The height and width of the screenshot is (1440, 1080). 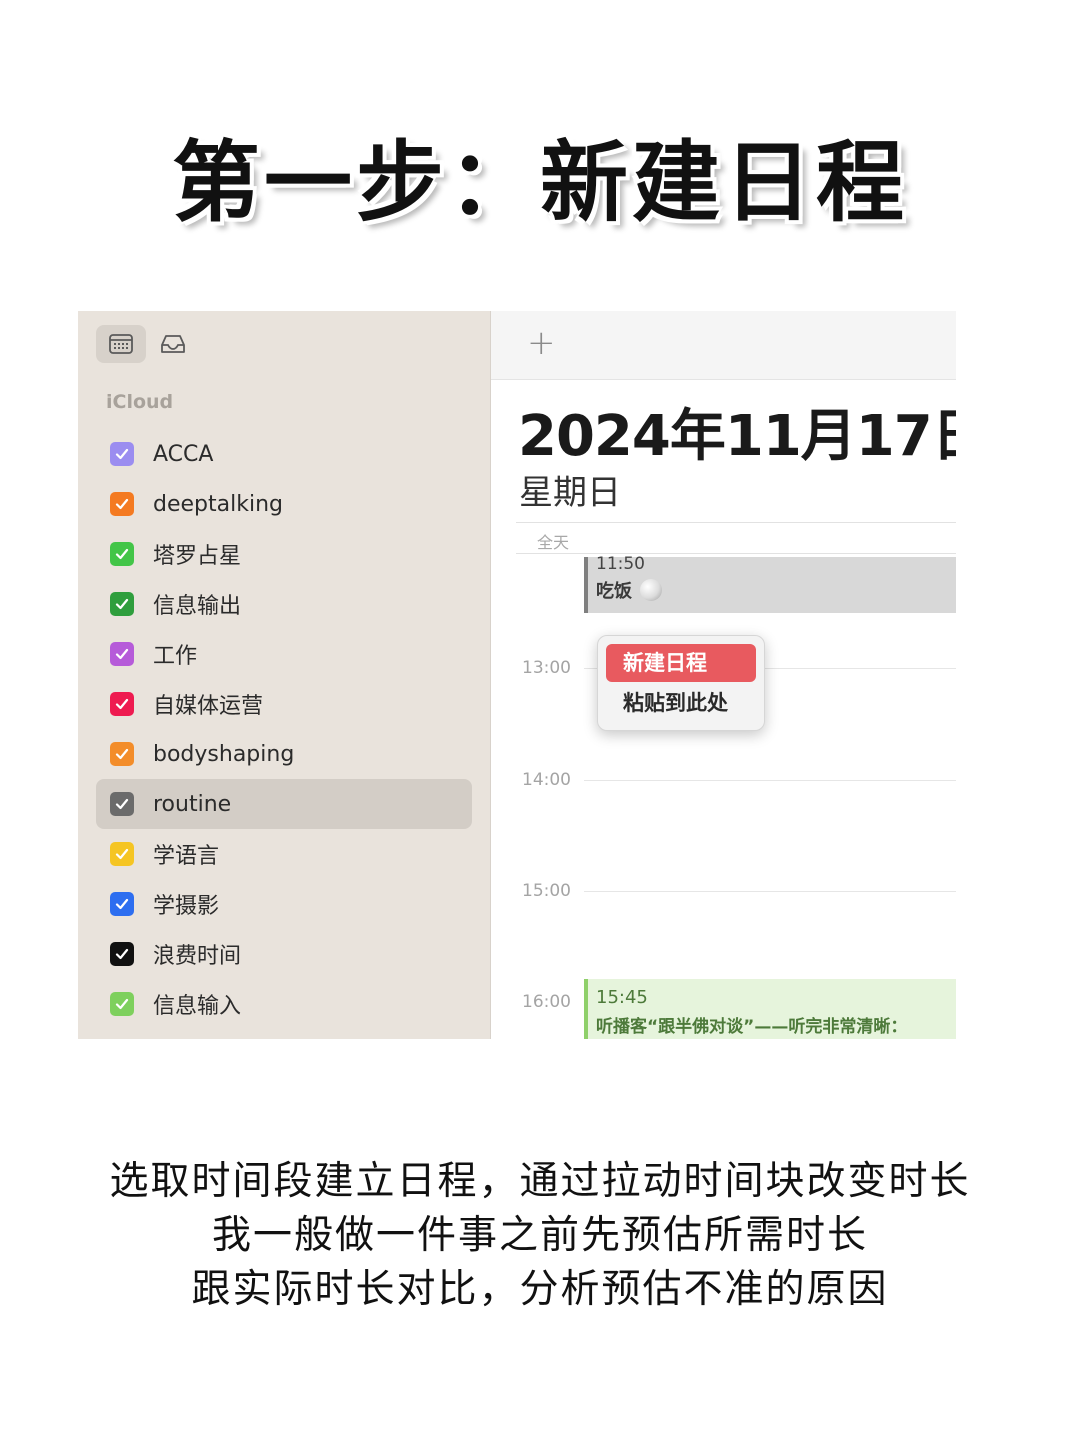 What do you see at coordinates (681, 663) in the screenshot?
I see `menu-item-new-event: 新建日程` at bounding box center [681, 663].